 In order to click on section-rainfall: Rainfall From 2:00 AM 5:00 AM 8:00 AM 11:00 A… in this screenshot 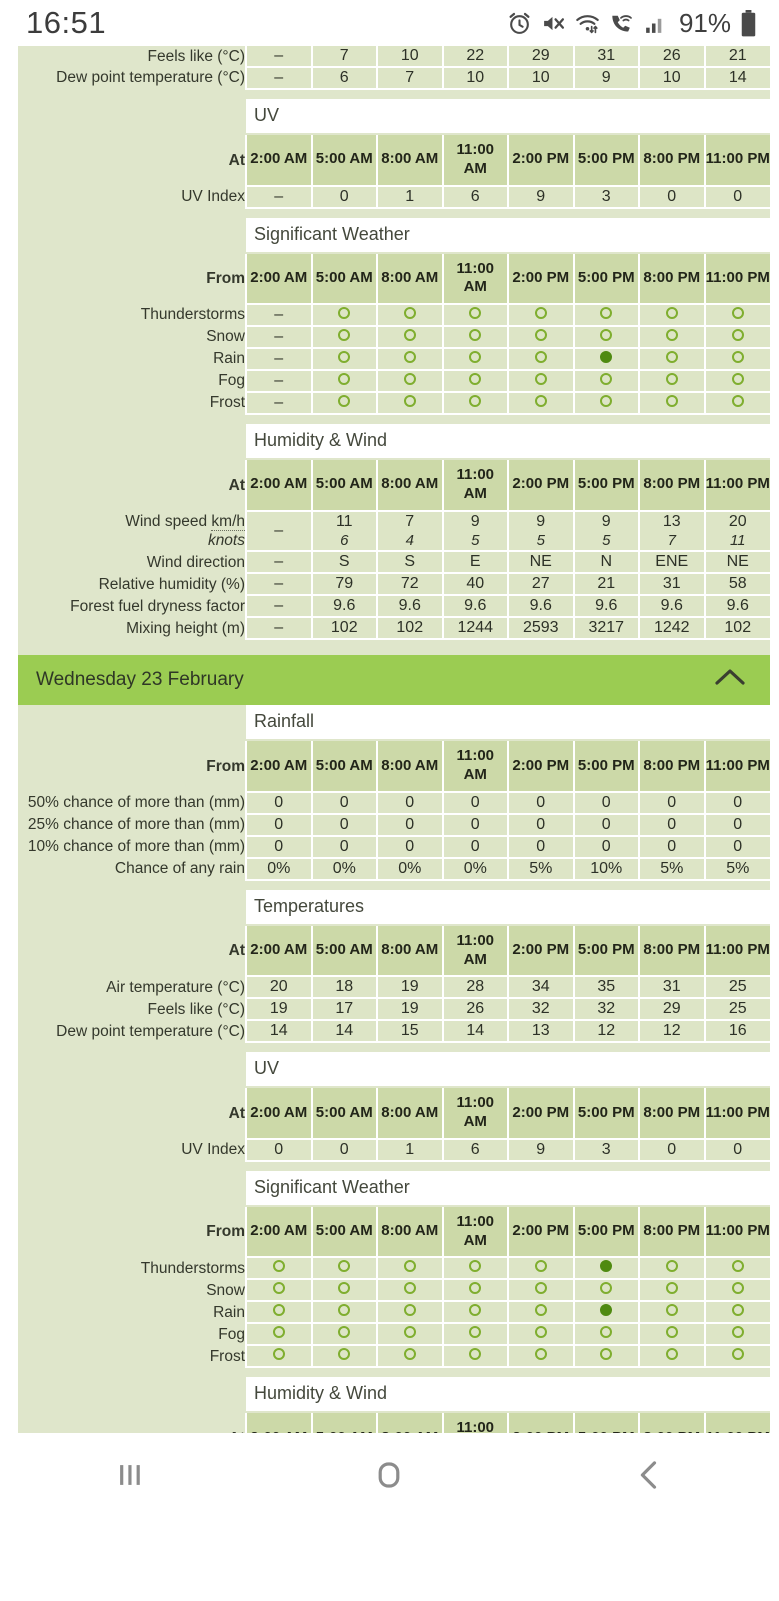, I will do `click(394, 797)`.